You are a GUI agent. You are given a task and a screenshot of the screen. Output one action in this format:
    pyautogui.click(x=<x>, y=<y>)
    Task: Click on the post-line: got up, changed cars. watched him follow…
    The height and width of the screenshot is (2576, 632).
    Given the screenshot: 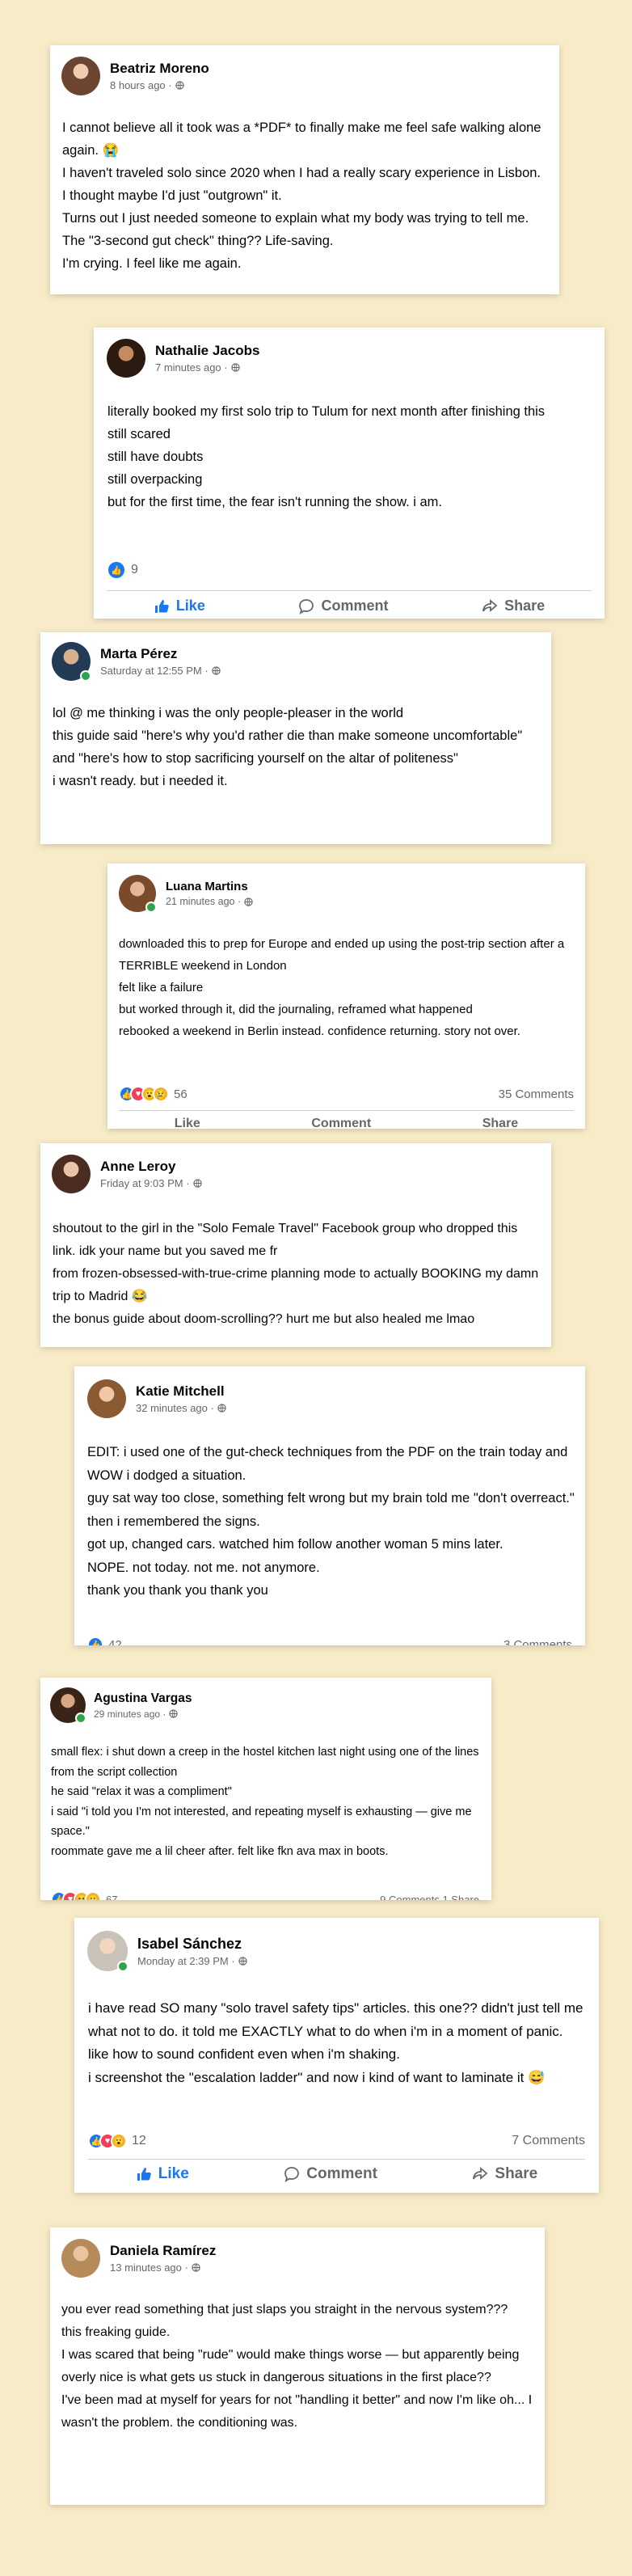 What is the action you would take?
    pyautogui.click(x=295, y=1544)
    